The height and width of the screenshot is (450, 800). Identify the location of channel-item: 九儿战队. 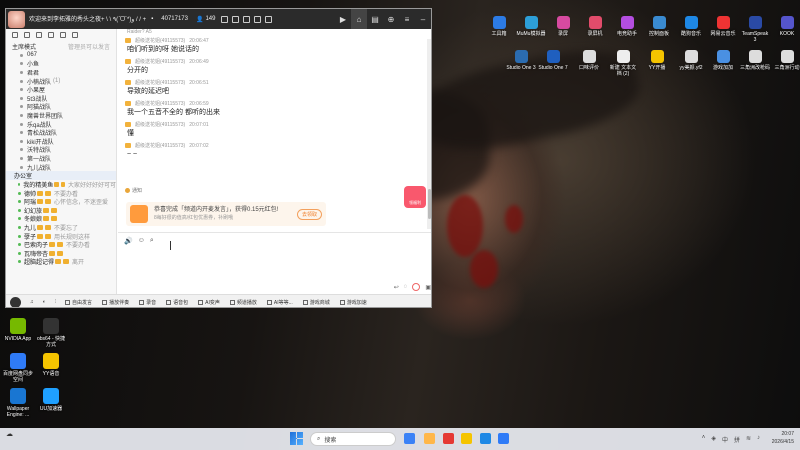
(61, 167).